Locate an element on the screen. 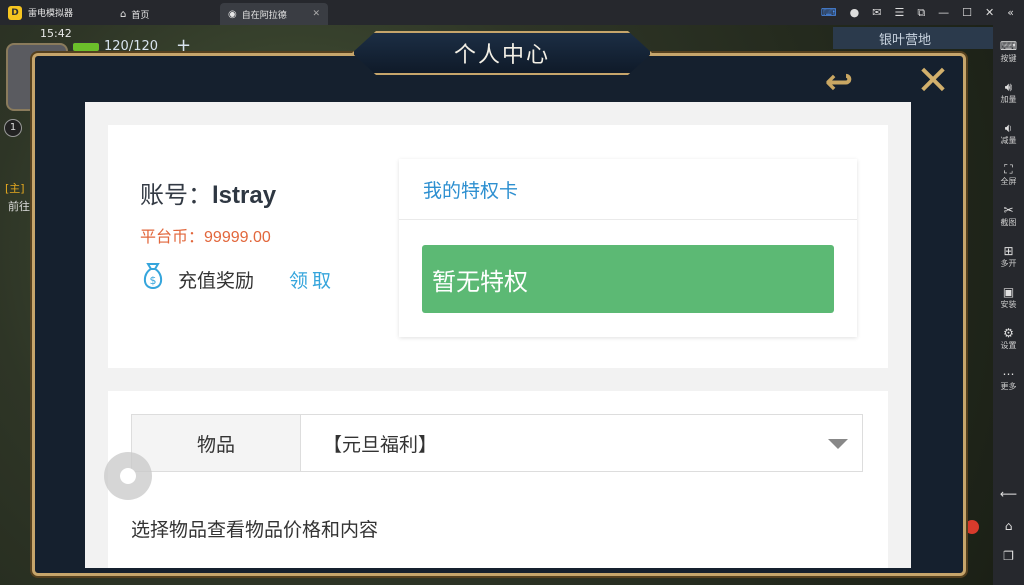 This screenshot has height=585, width=1024. sidebar-item-multi: ⊞ 多开 is located at coordinates (1008, 256).